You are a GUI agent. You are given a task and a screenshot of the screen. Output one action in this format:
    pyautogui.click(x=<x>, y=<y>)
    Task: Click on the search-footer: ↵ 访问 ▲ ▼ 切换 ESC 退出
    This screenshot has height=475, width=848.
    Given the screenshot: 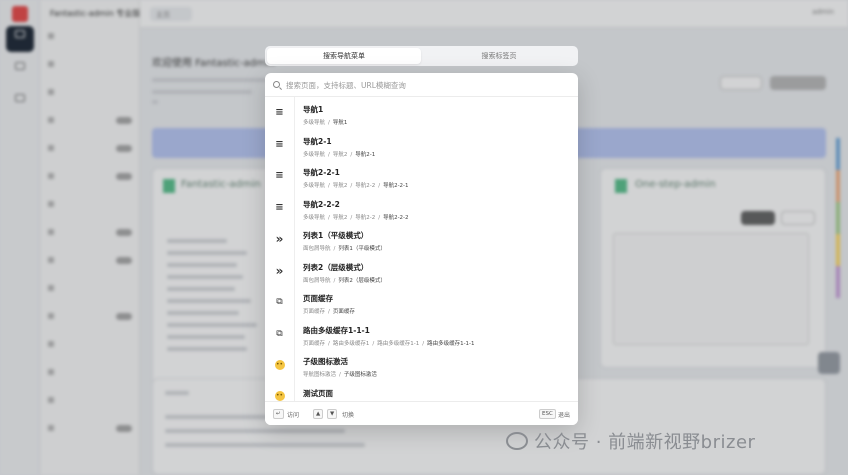 What is the action you would take?
    pyautogui.click(x=421, y=413)
    